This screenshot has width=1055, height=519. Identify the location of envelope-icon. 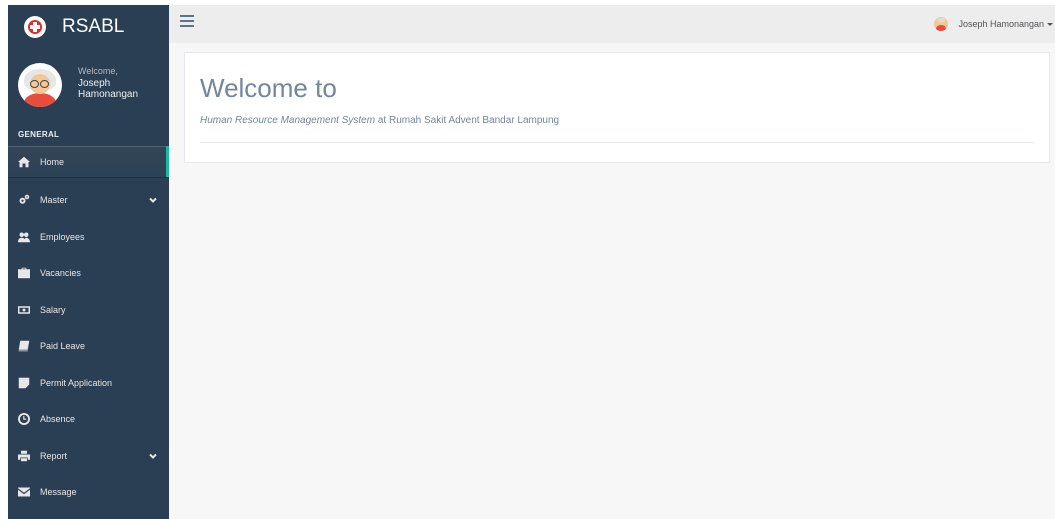
(24, 492).